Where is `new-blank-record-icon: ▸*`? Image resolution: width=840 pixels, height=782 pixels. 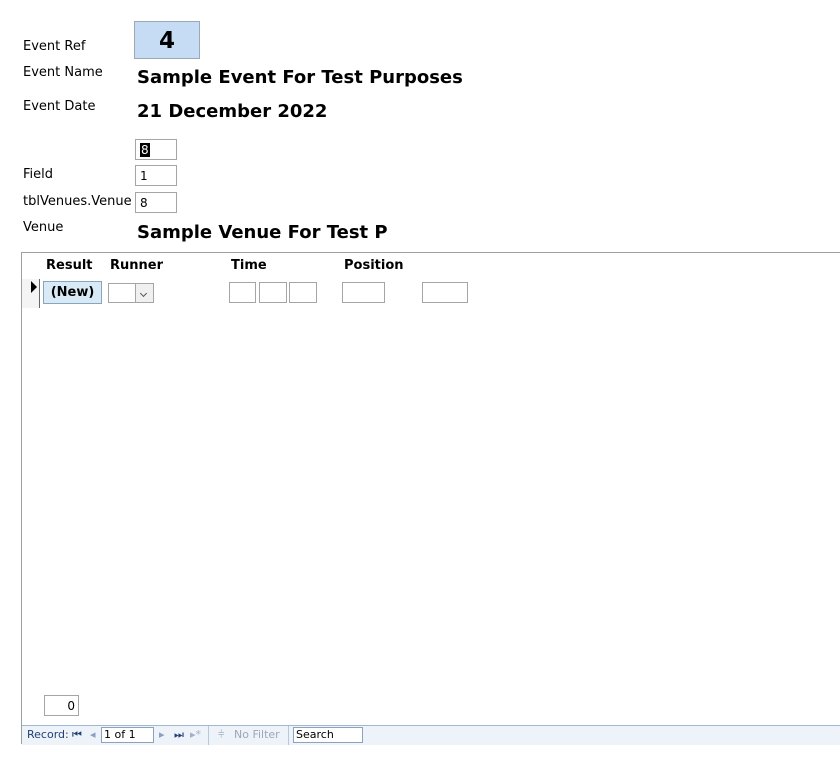
new-blank-record-icon: ▸* is located at coordinates (195, 734).